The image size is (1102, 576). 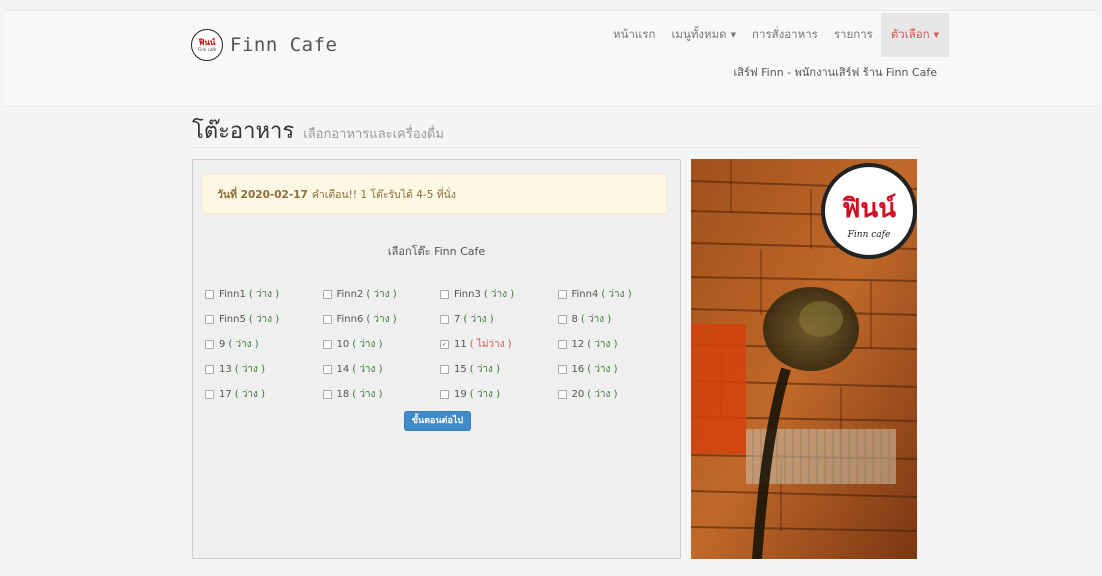 I want to click on table-name: 16, so click(x=578, y=369).